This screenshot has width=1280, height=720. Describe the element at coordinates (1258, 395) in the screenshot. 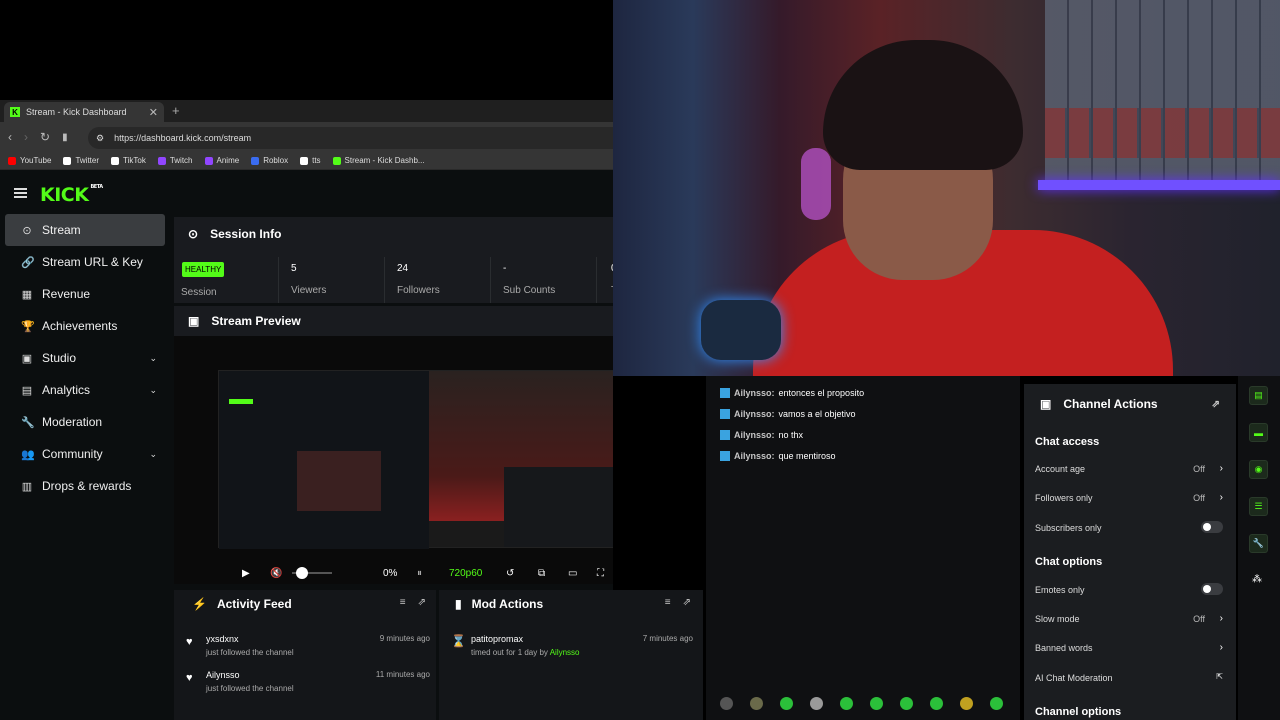

I see `clipboard-icon: ▤` at that location.